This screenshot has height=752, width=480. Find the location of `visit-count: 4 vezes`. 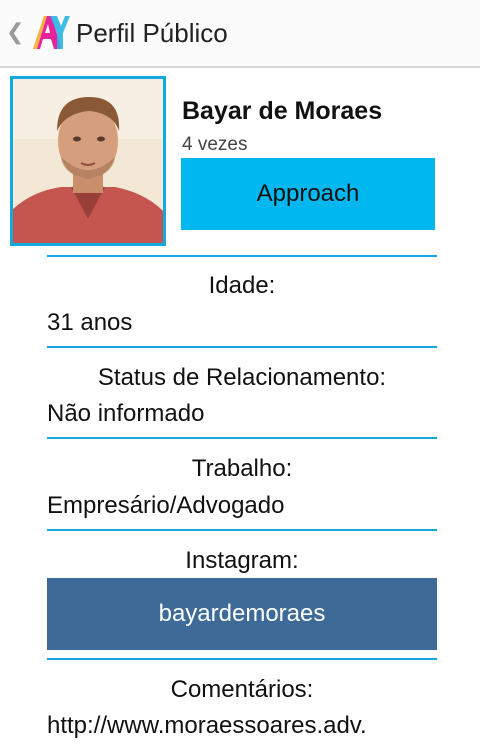

visit-count: 4 vezes is located at coordinates (215, 144).